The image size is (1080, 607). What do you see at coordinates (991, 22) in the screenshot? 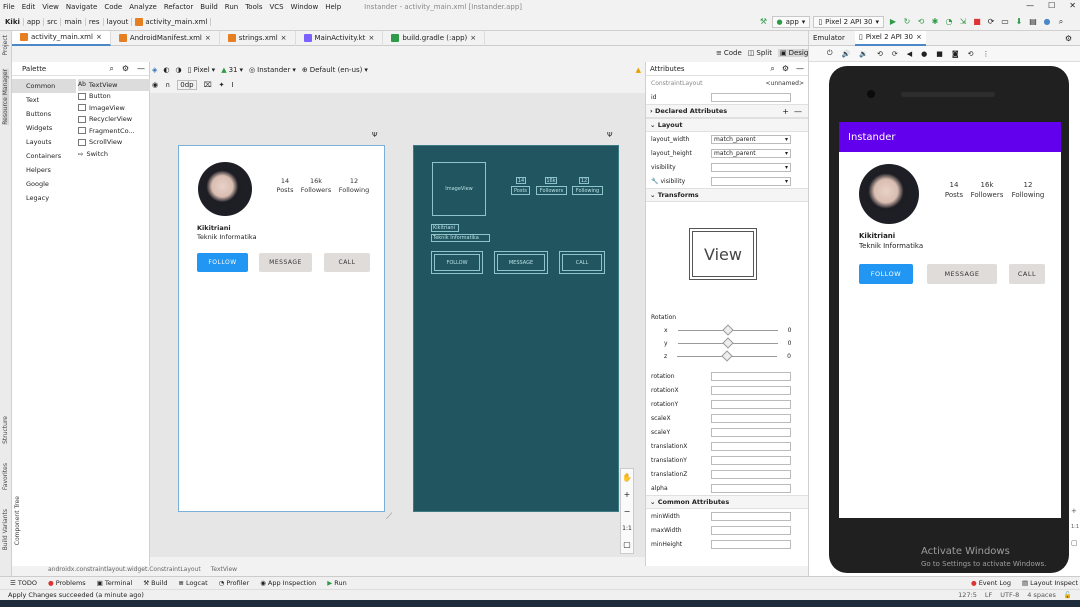
I see `sync-icon: ⟳` at bounding box center [991, 22].